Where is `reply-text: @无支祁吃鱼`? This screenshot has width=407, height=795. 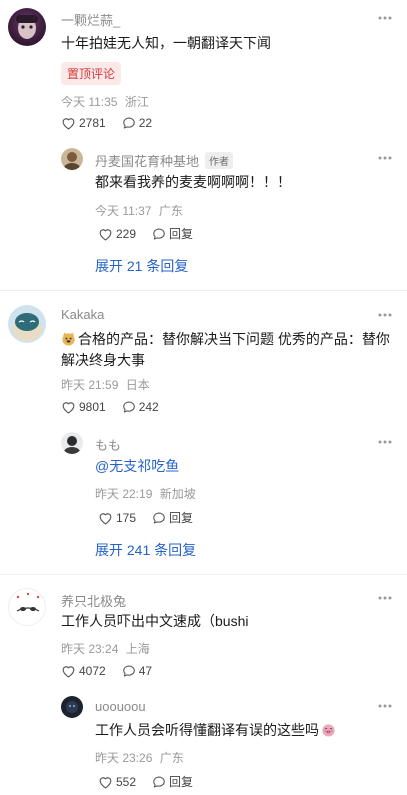
reply-text: @无支祁吃鱼 is located at coordinates (137, 466).